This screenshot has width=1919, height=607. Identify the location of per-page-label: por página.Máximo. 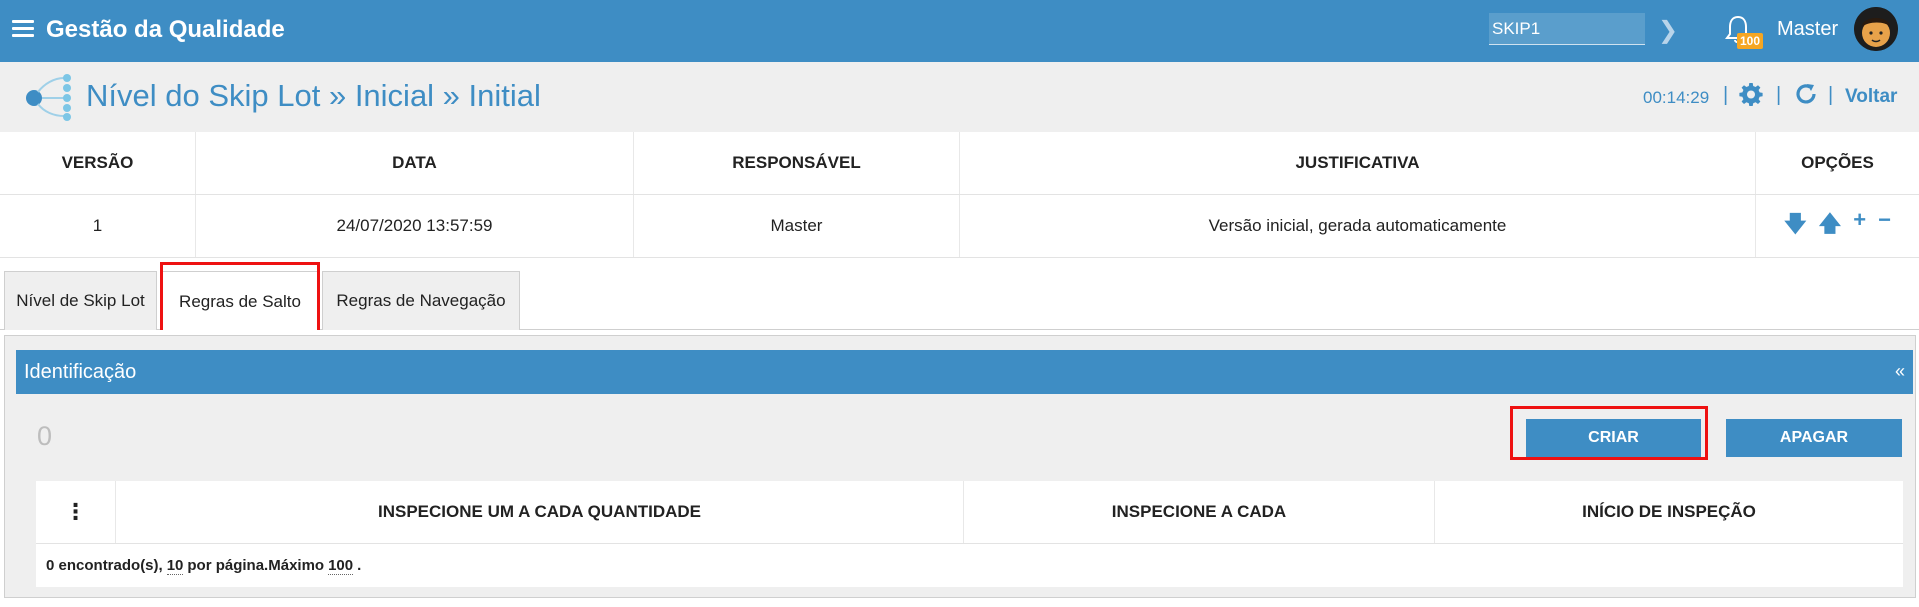
(256, 565).